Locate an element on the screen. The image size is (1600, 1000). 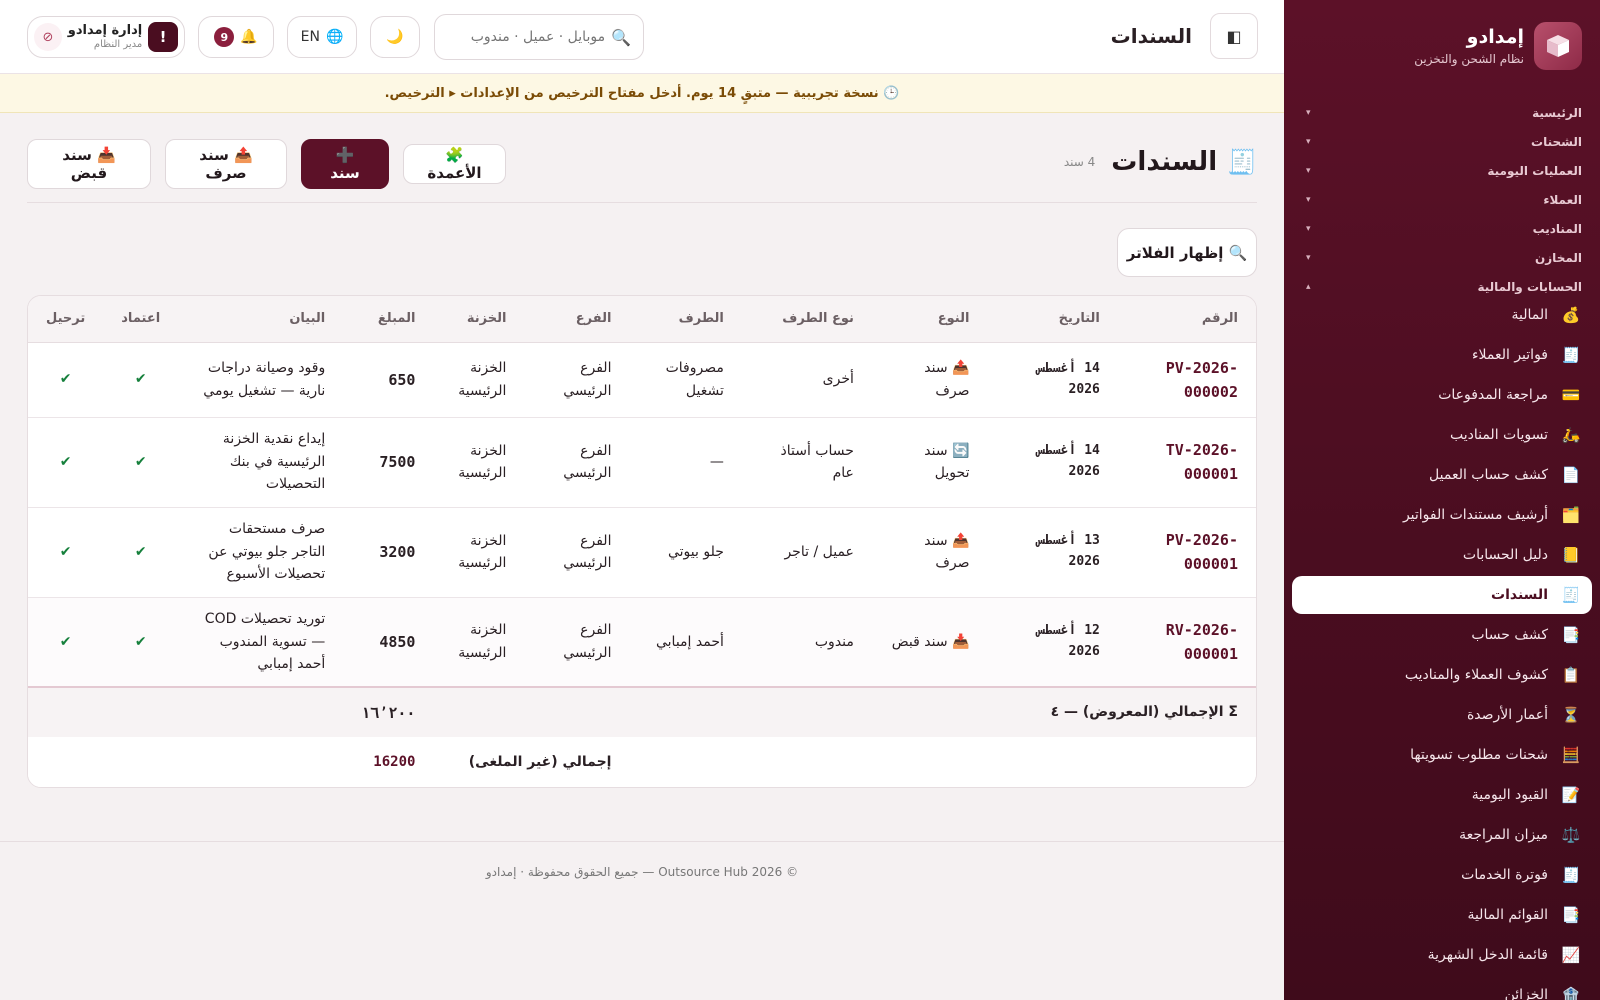
payment-voucher-button: 📤 سند صرف is located at coordinates (226, 164).